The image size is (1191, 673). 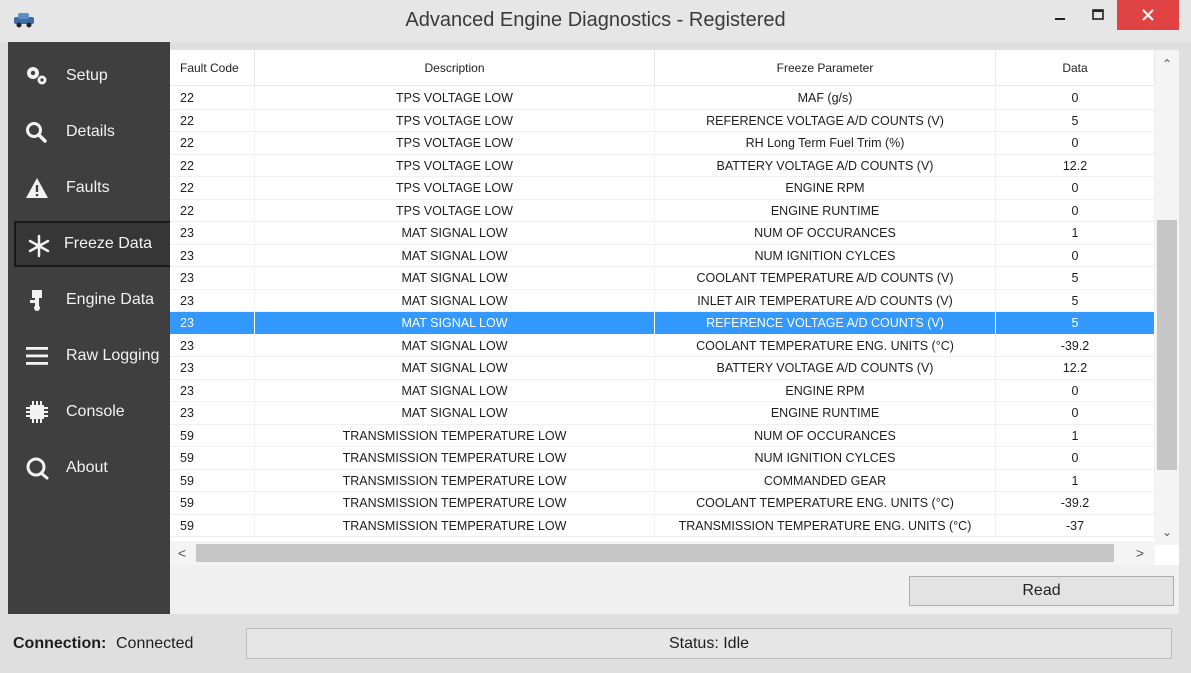 What do you see at coordinates (155, 643) in the screenshot?
I see `connection-status: Connected` at bounding box center [155, 643].